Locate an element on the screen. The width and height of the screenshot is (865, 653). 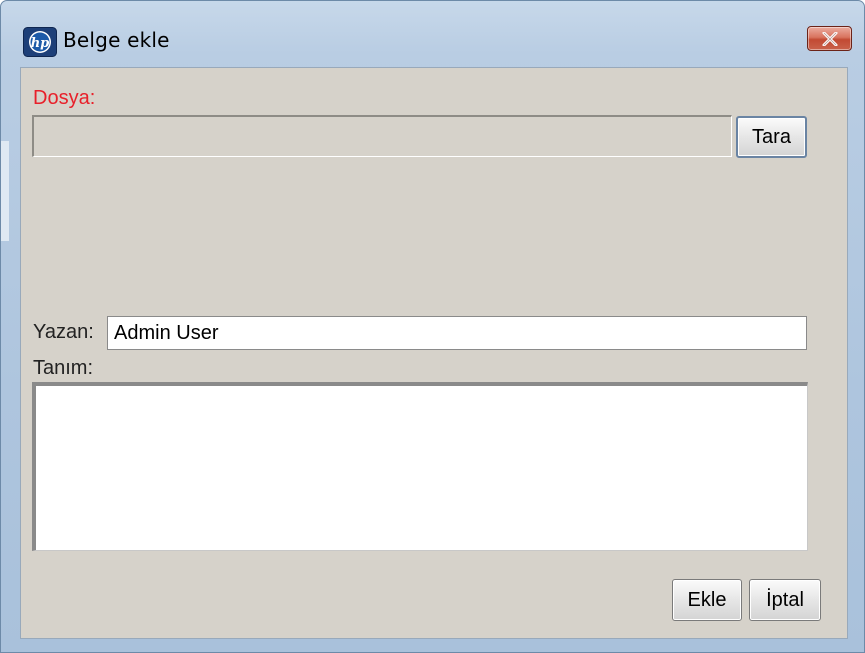
author-input: Admin User is located at coordinates (457, 333).